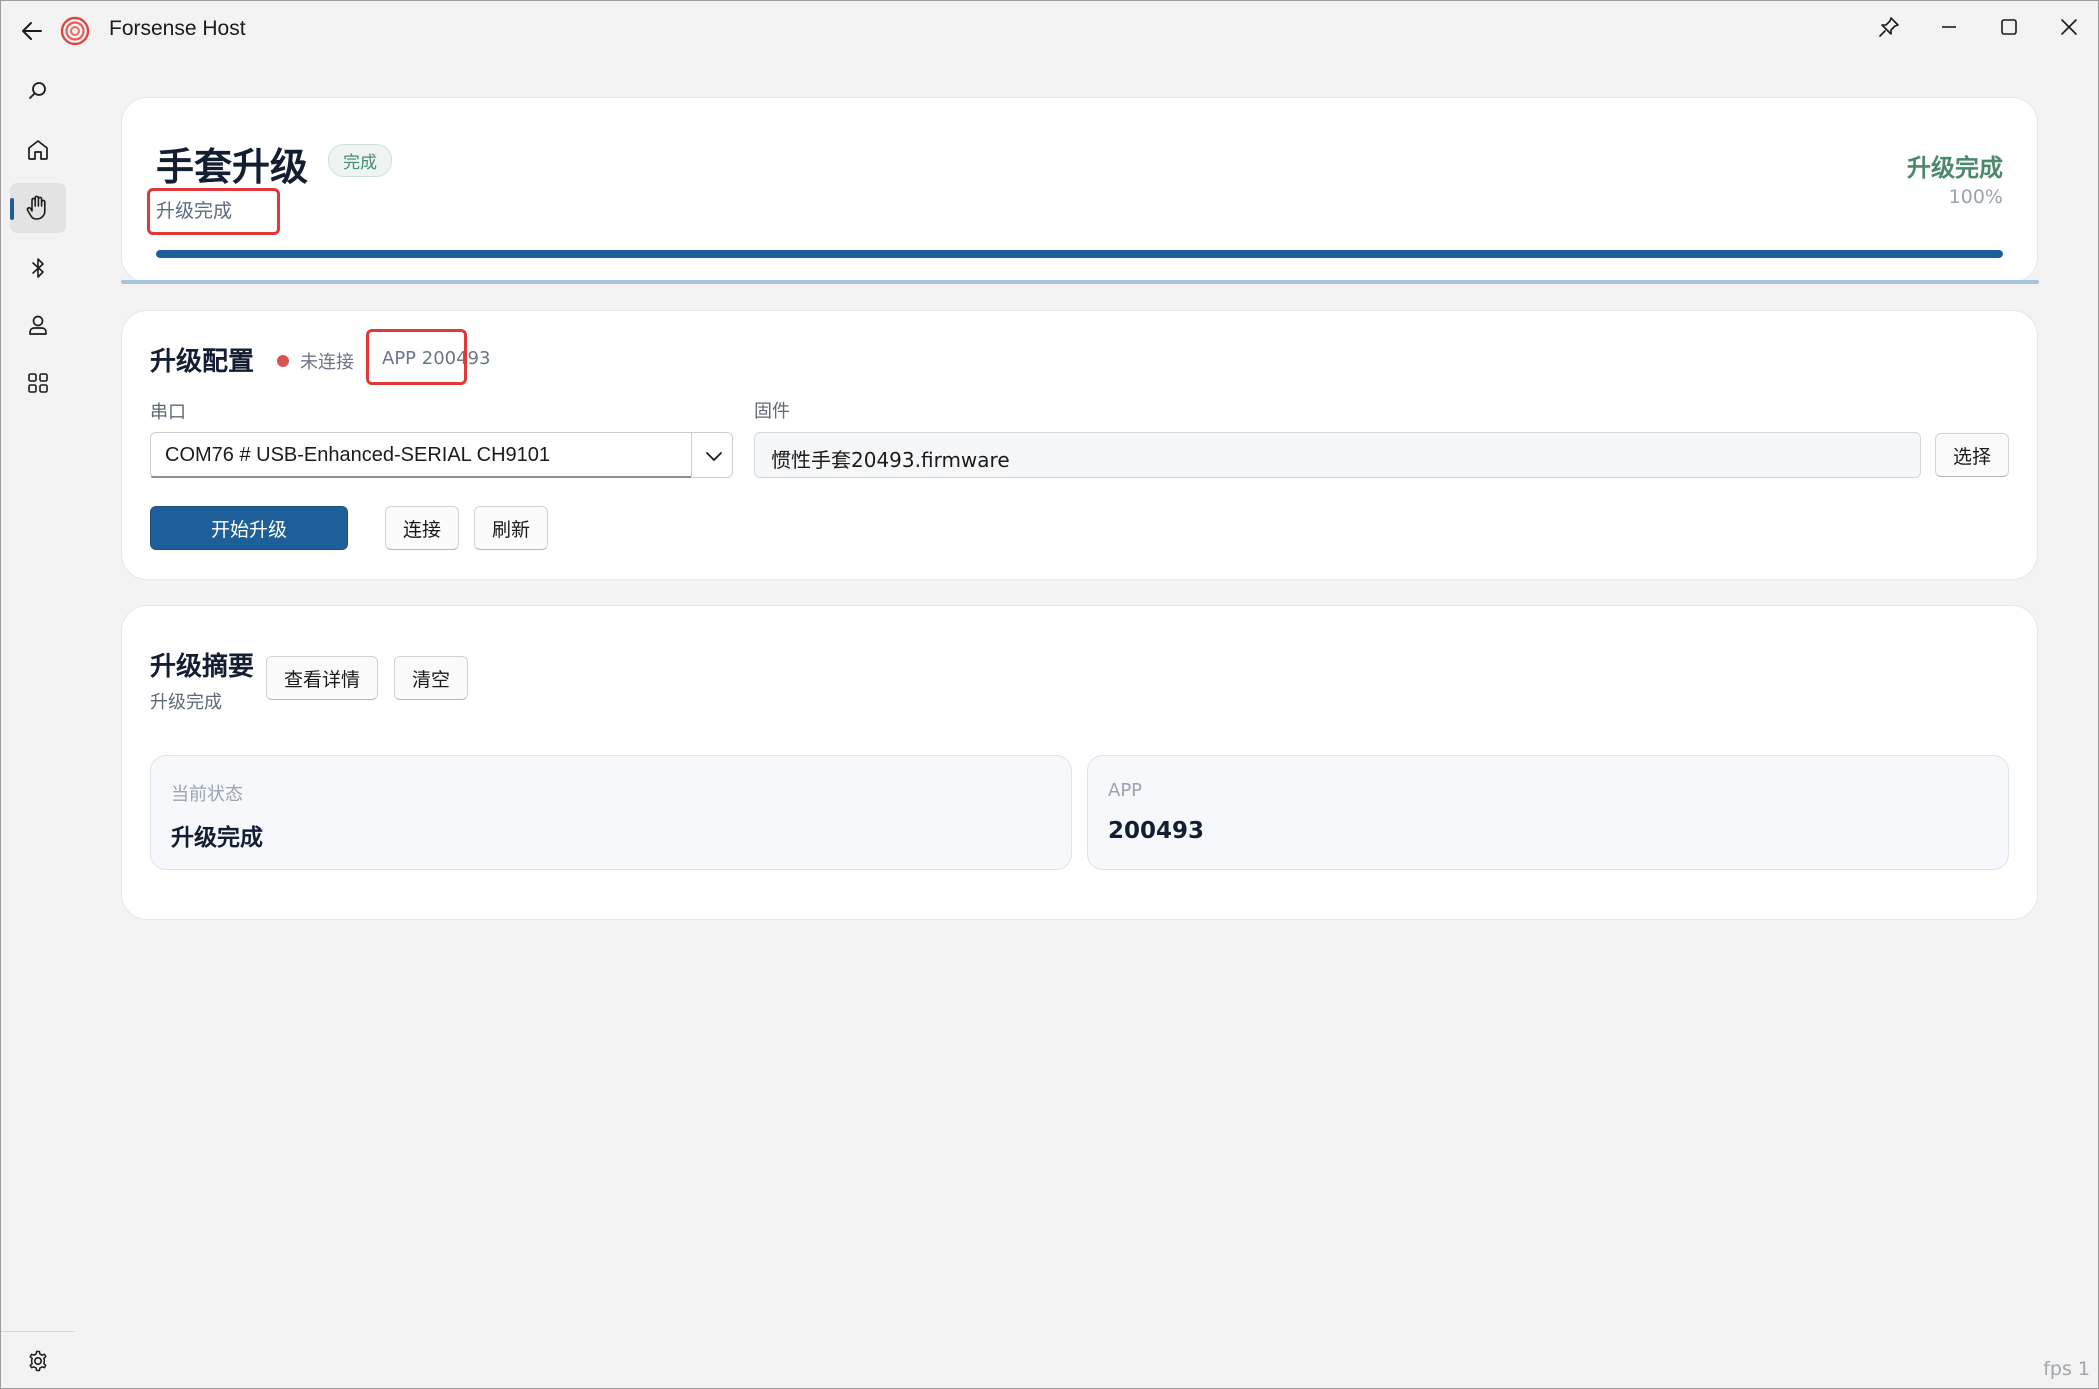 The image size is (2099, 1389). I want to click on gear-icon, so click(38, 1361).